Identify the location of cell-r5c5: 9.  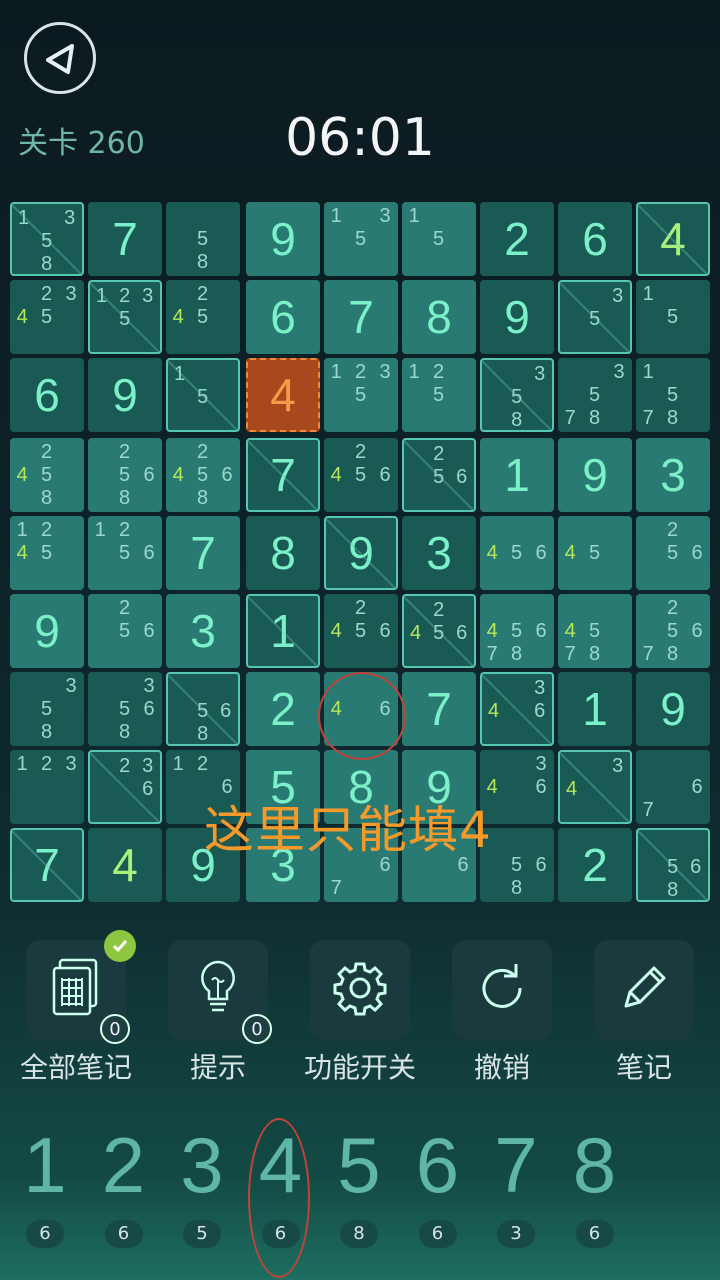
(361, 553).